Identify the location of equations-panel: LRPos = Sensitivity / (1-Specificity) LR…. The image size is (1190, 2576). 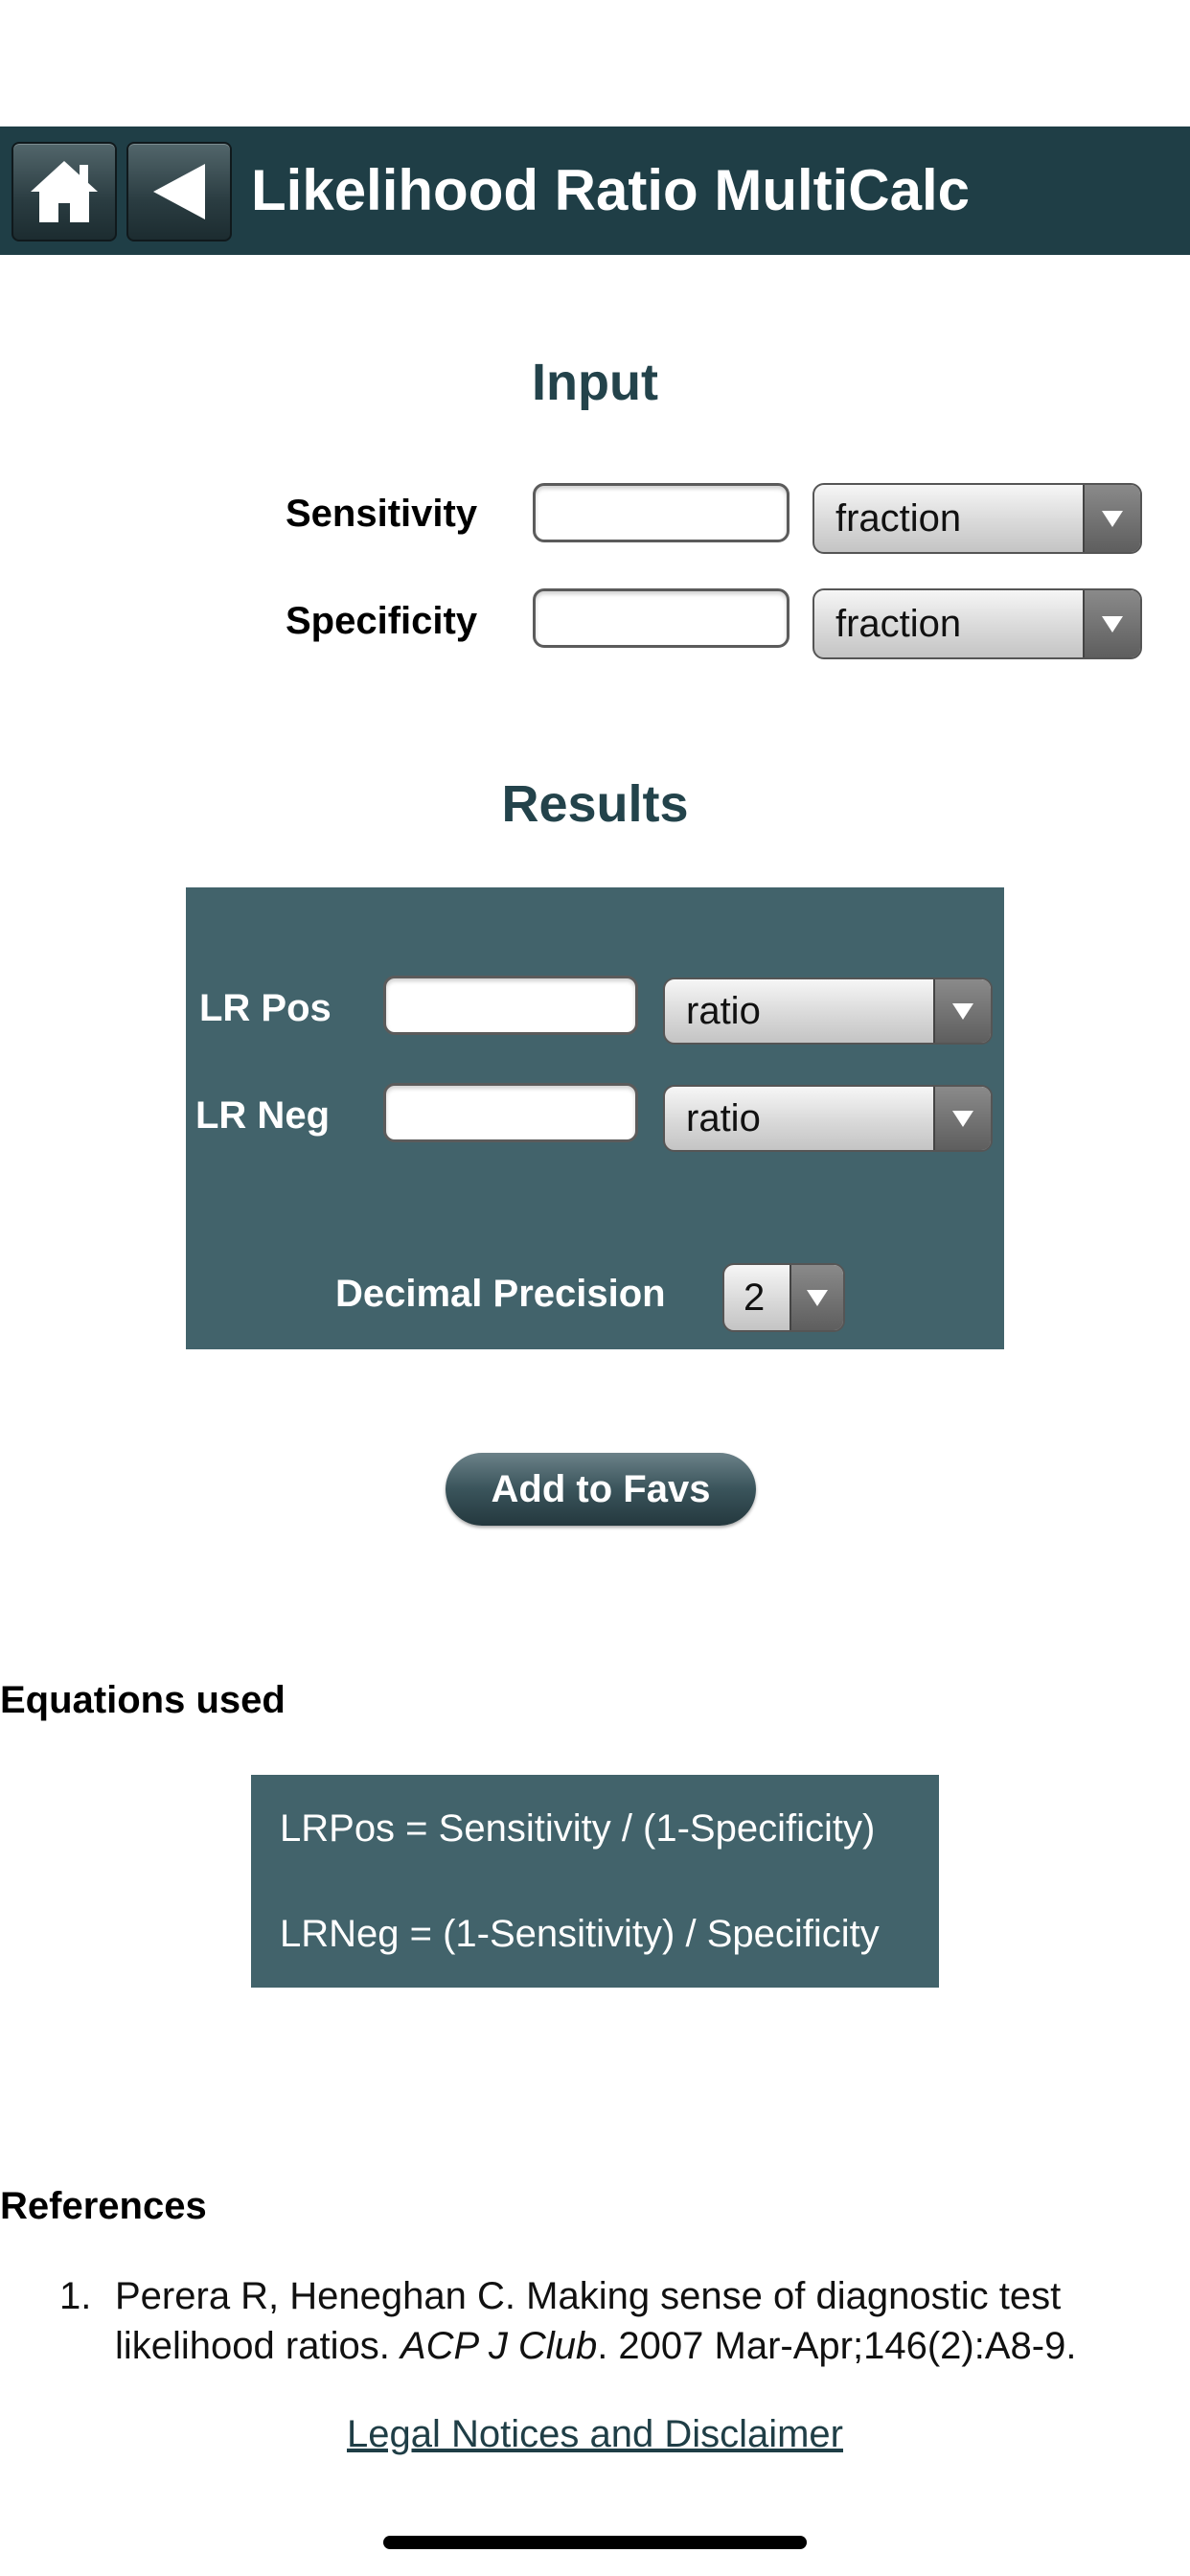
(595, 1881).